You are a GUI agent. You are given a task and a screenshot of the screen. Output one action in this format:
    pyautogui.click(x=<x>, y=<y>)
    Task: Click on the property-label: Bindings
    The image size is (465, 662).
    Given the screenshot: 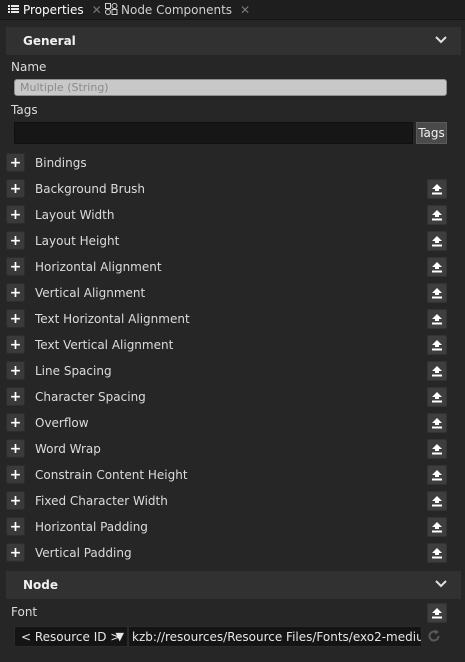 What is the action you would take?
    pyautogui.click(x=61, y=163)
    